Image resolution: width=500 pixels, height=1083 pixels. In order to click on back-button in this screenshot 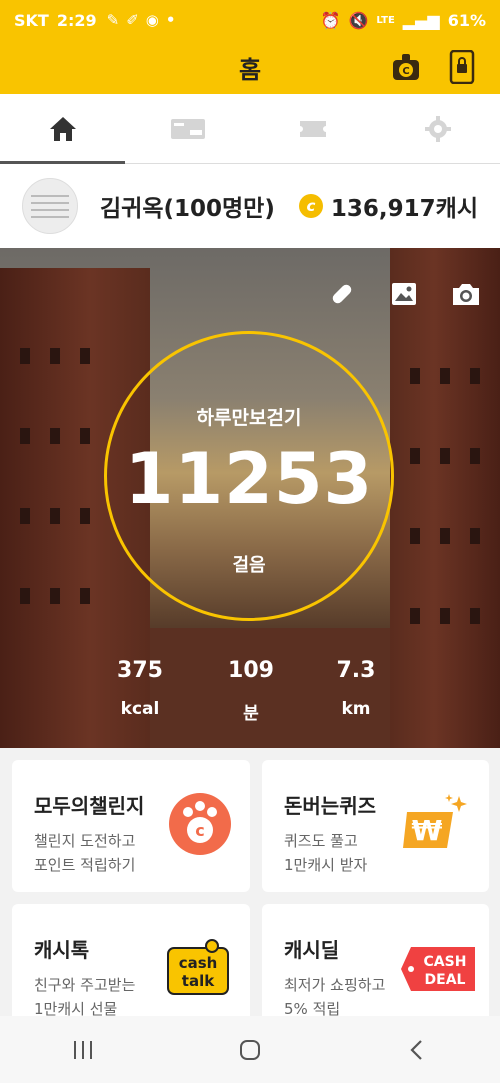, I will do `click(417, 1050)`.